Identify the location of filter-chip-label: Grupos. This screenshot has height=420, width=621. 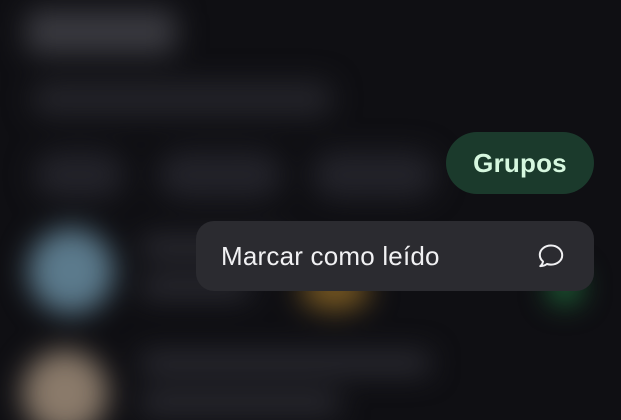
(520, 162).